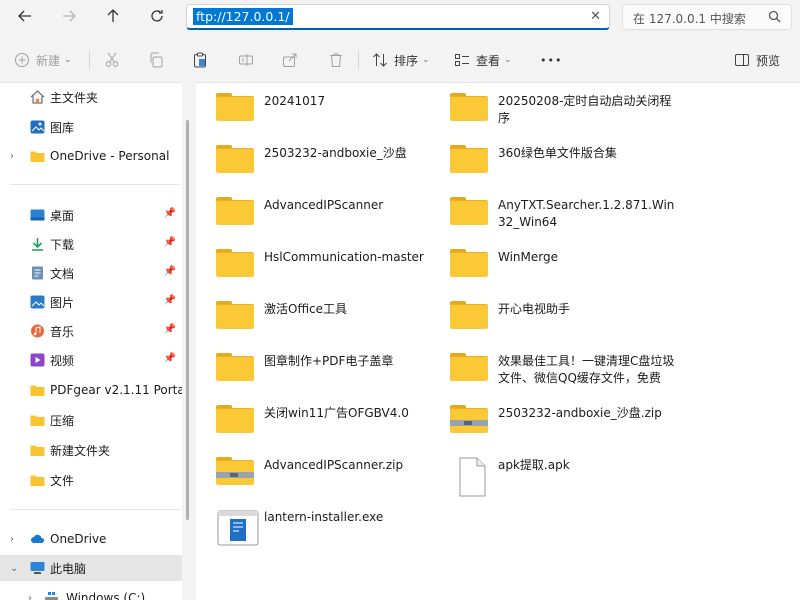  I want to click on sidebar-item-label: 新建文件夹, so click(80, 450).